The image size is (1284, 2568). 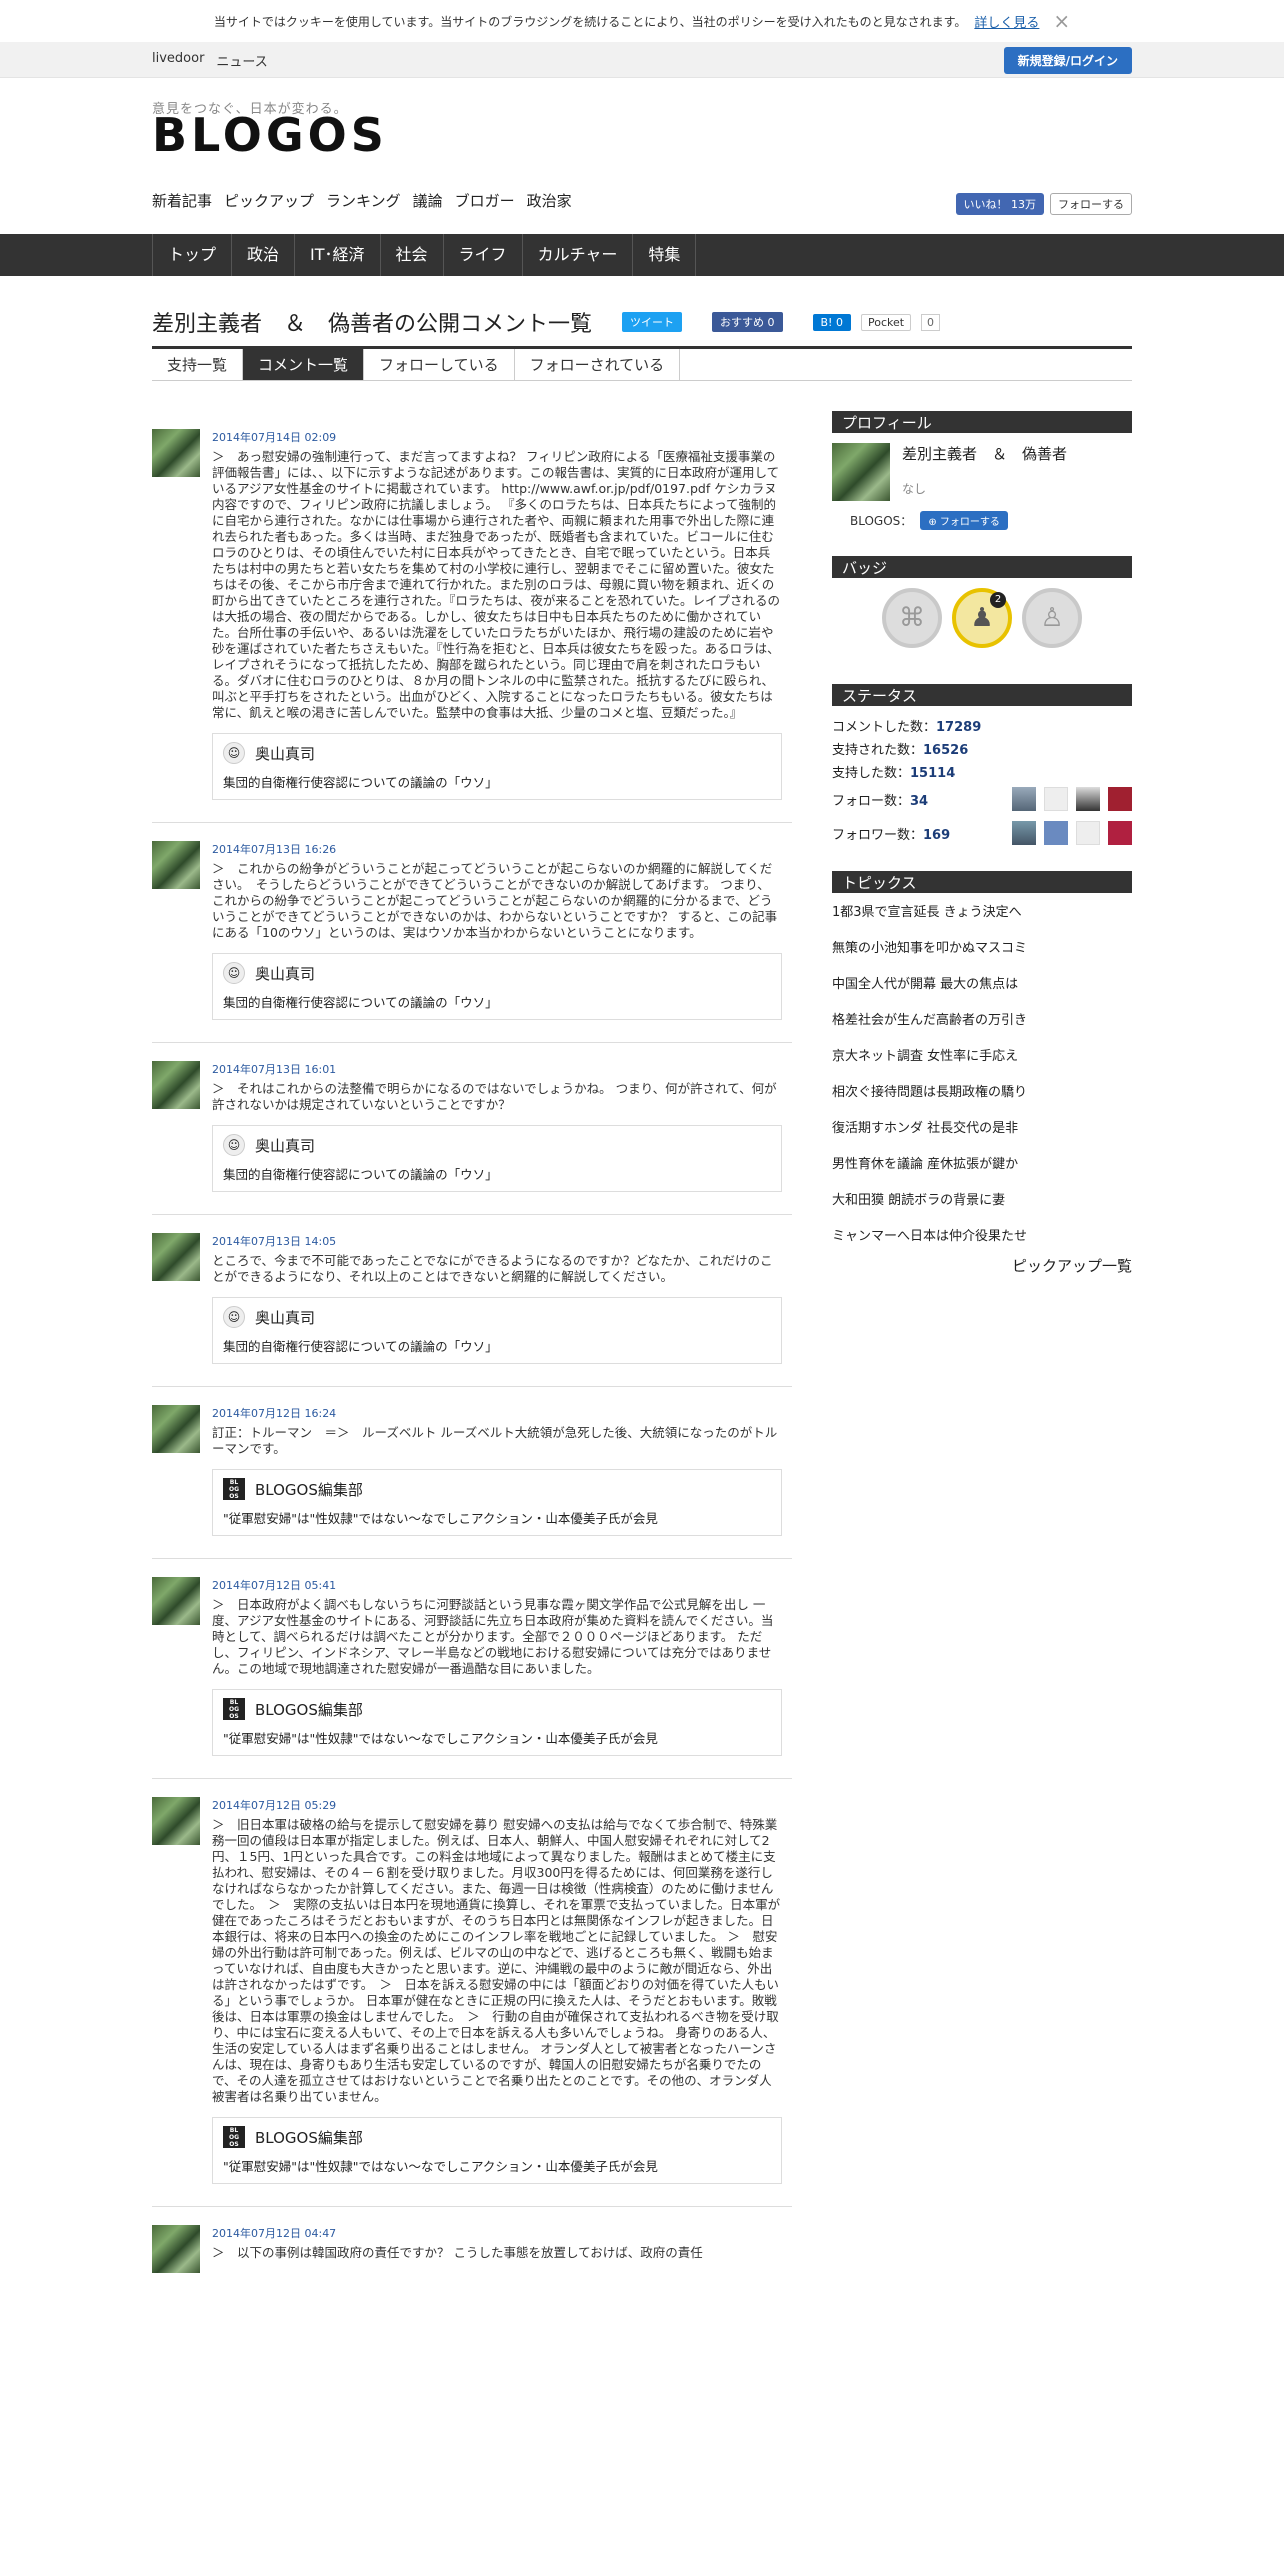 I want to click on comment-date: 2014年07月13日 16:01, so click(x=497, y=1069).